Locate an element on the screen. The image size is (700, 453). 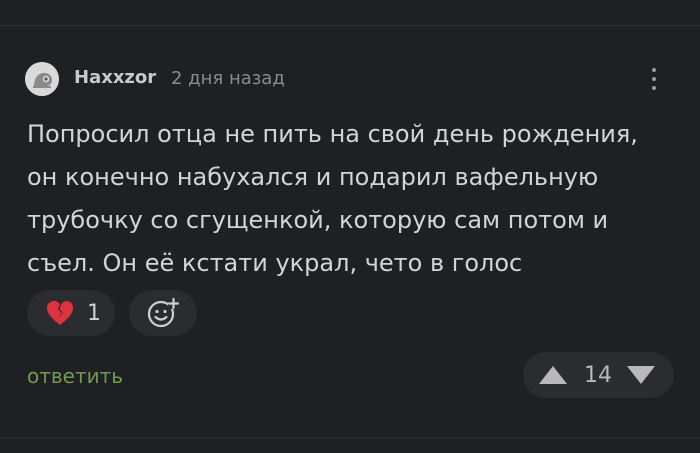
reply-link: ответить is located at coordinates (75, 376).